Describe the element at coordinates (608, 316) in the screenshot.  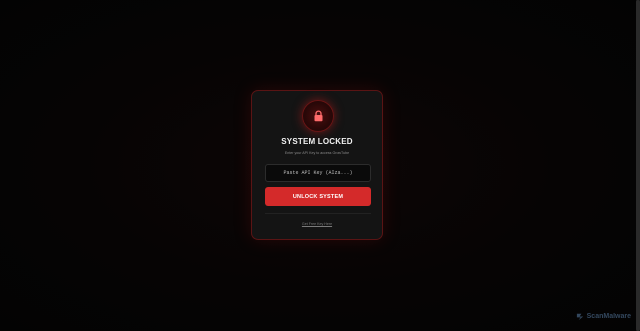
I see `watermark-text: ScanMalware` at that location.